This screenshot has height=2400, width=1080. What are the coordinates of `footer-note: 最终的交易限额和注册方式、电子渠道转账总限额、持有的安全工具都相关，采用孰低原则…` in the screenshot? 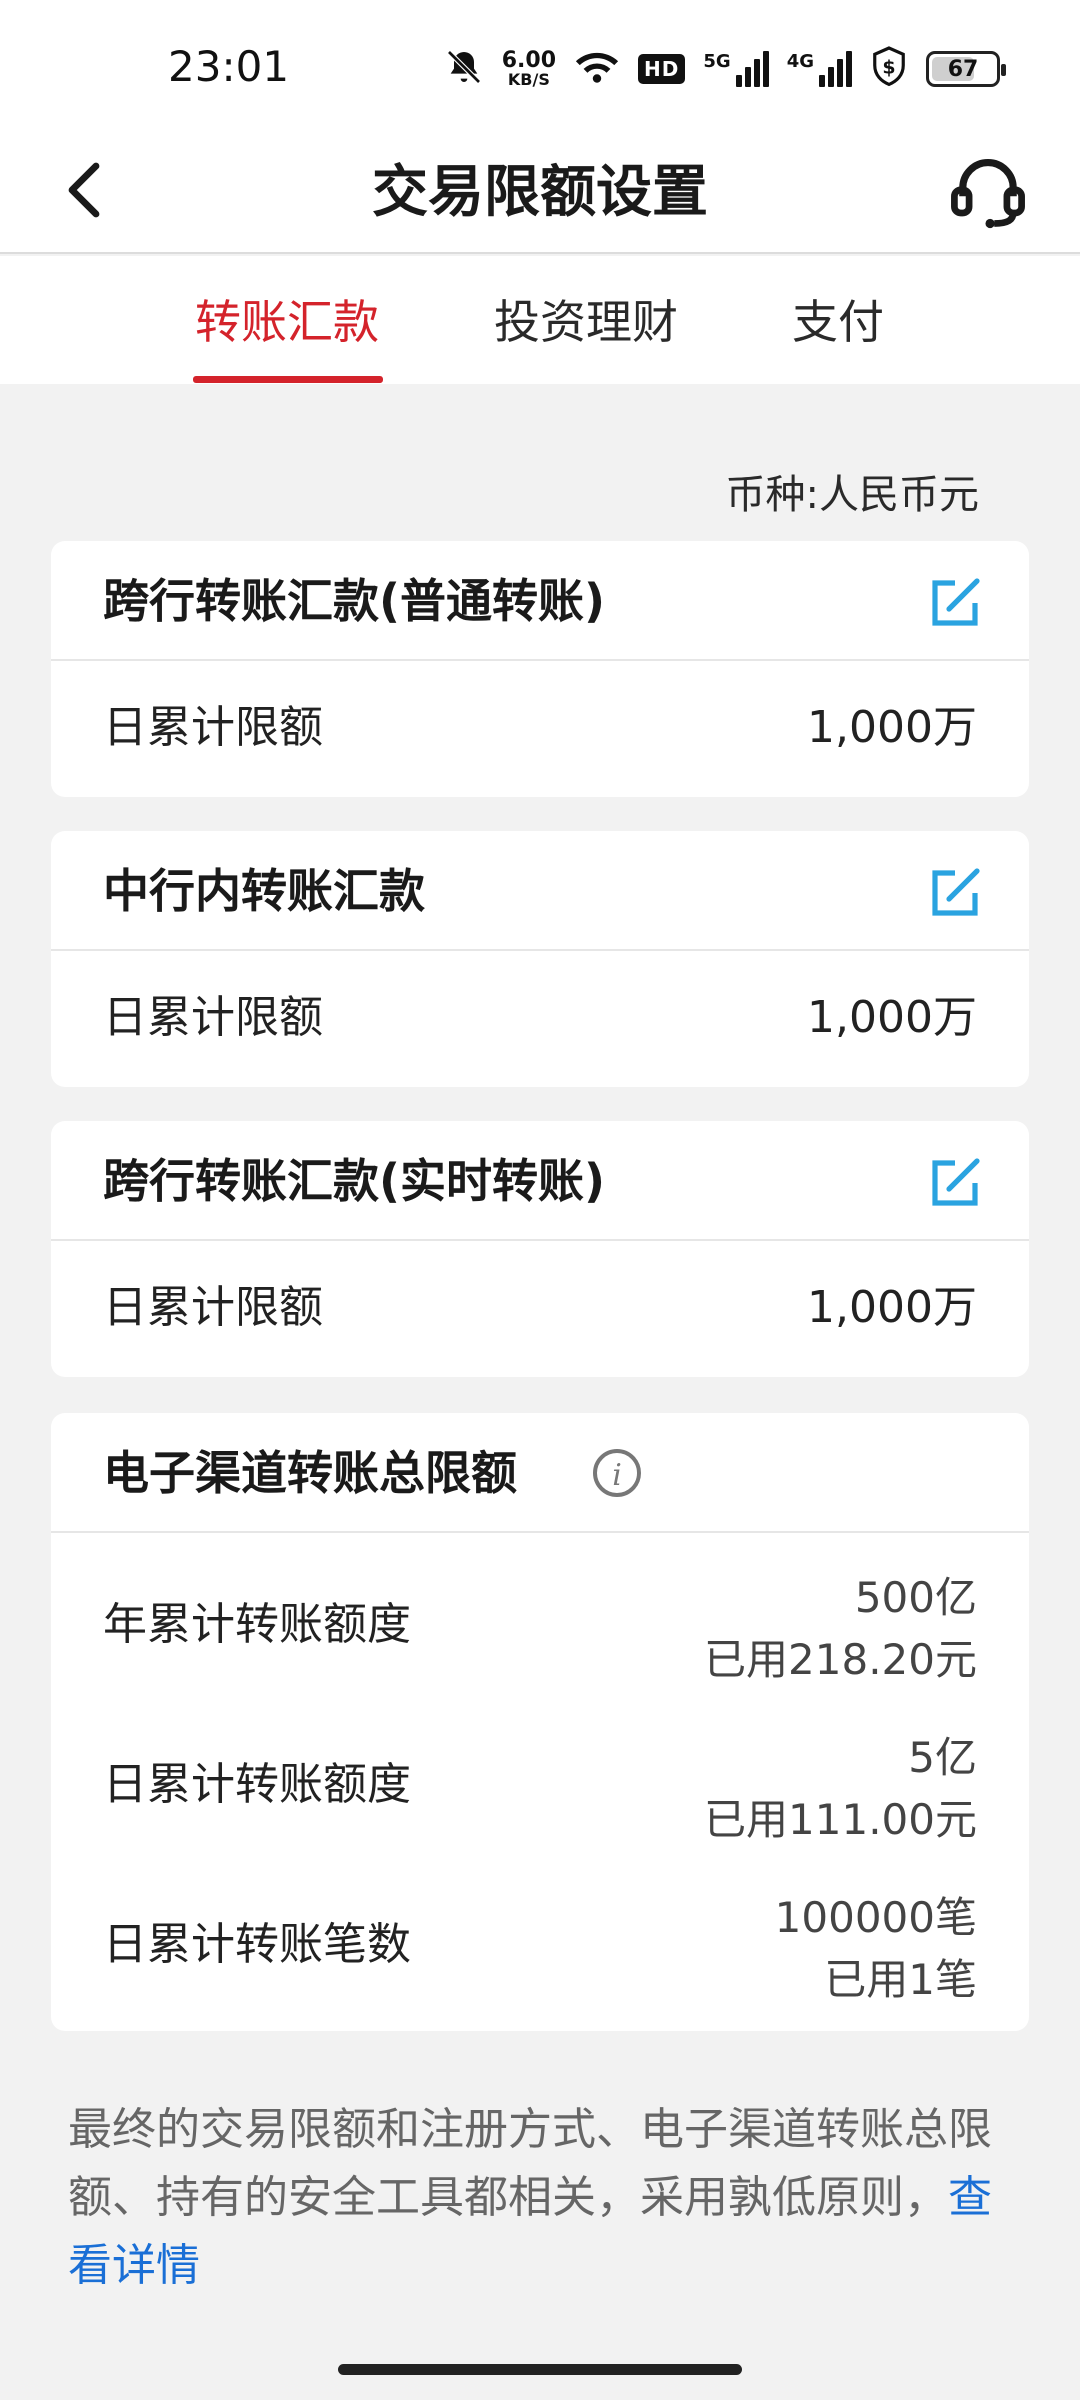 It's located at (543, 2198).